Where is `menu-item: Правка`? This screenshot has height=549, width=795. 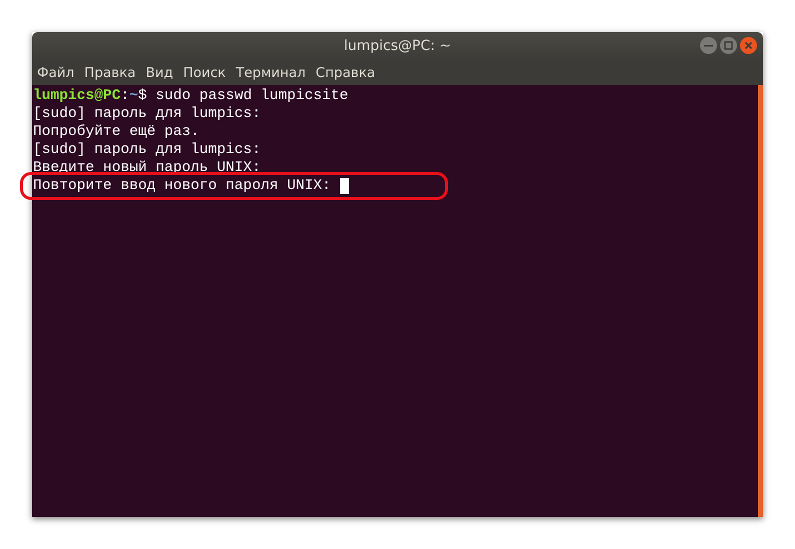 menu-item: Правка is located at coordinates (110, 72).